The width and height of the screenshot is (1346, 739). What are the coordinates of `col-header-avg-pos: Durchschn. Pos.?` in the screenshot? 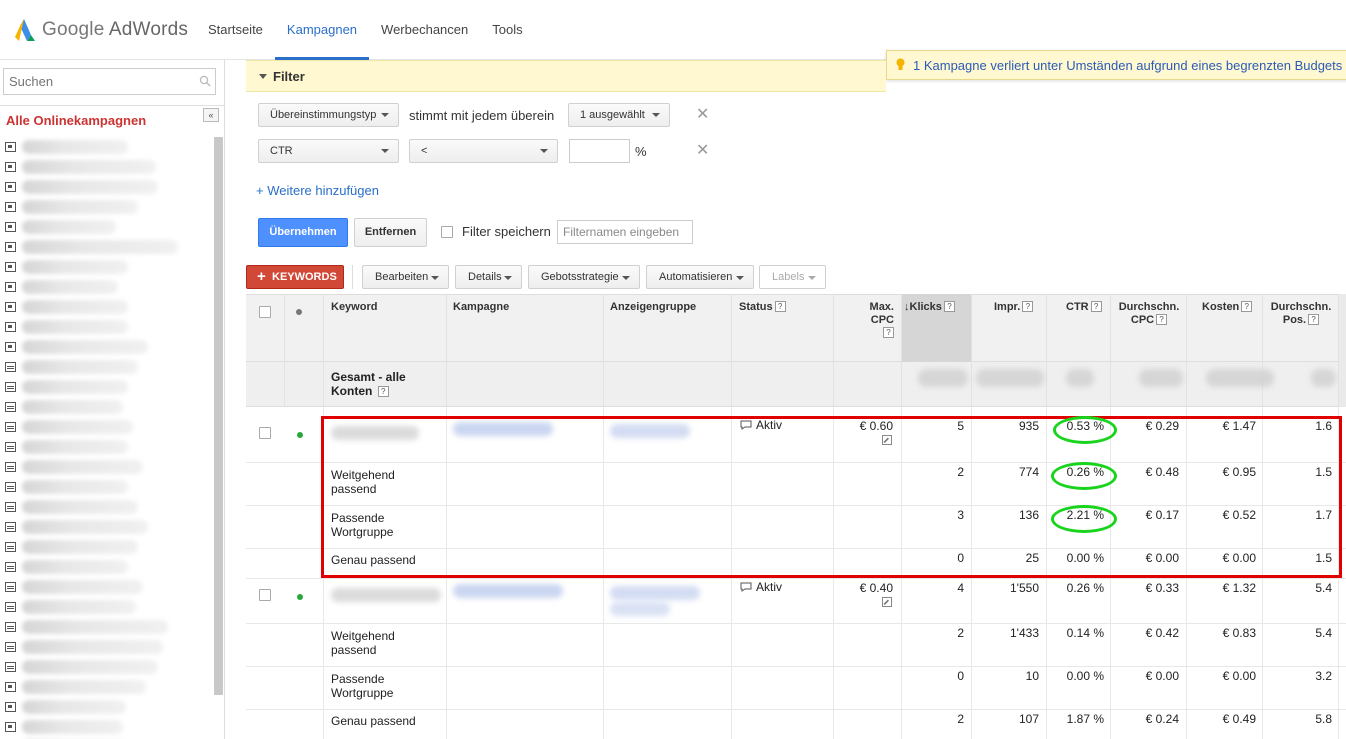 It's located at (1301, 314).